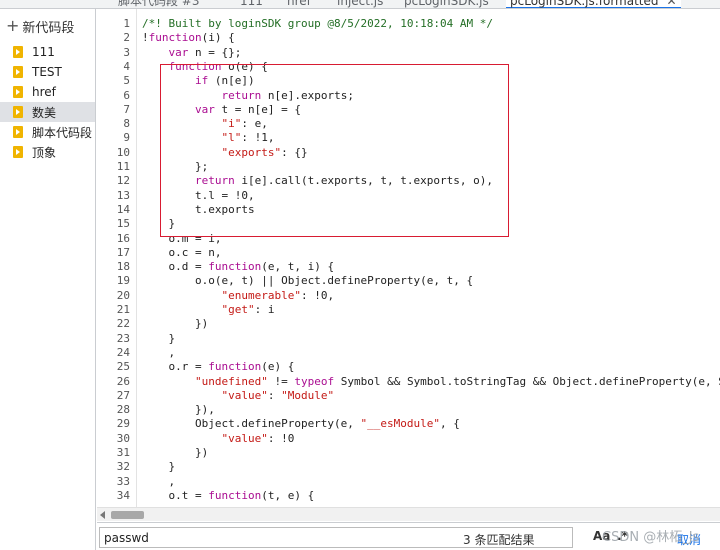  I want to click on scroll-left-icon, so click(102, 515).